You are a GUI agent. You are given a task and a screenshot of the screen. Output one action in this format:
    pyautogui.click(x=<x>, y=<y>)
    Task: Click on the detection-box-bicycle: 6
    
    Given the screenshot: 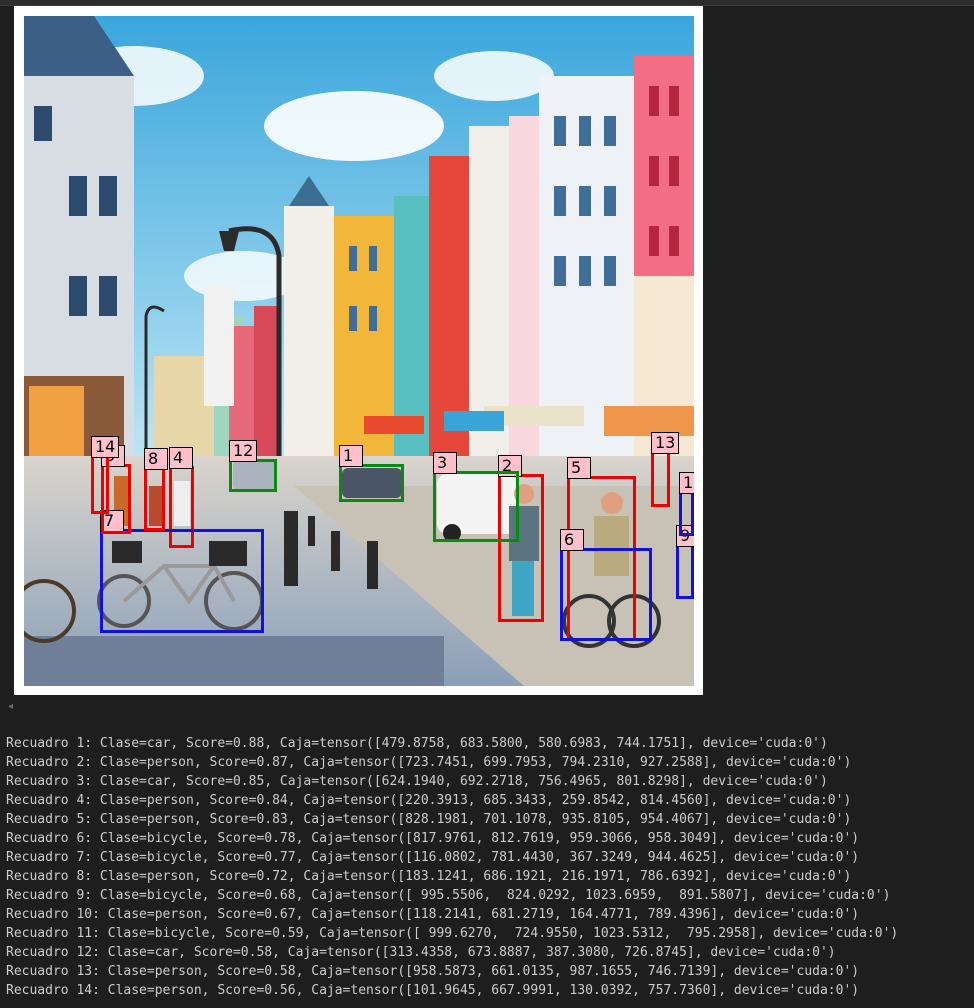 What is the action you would take?
    pyautogui.click(x=606, y=585)
    